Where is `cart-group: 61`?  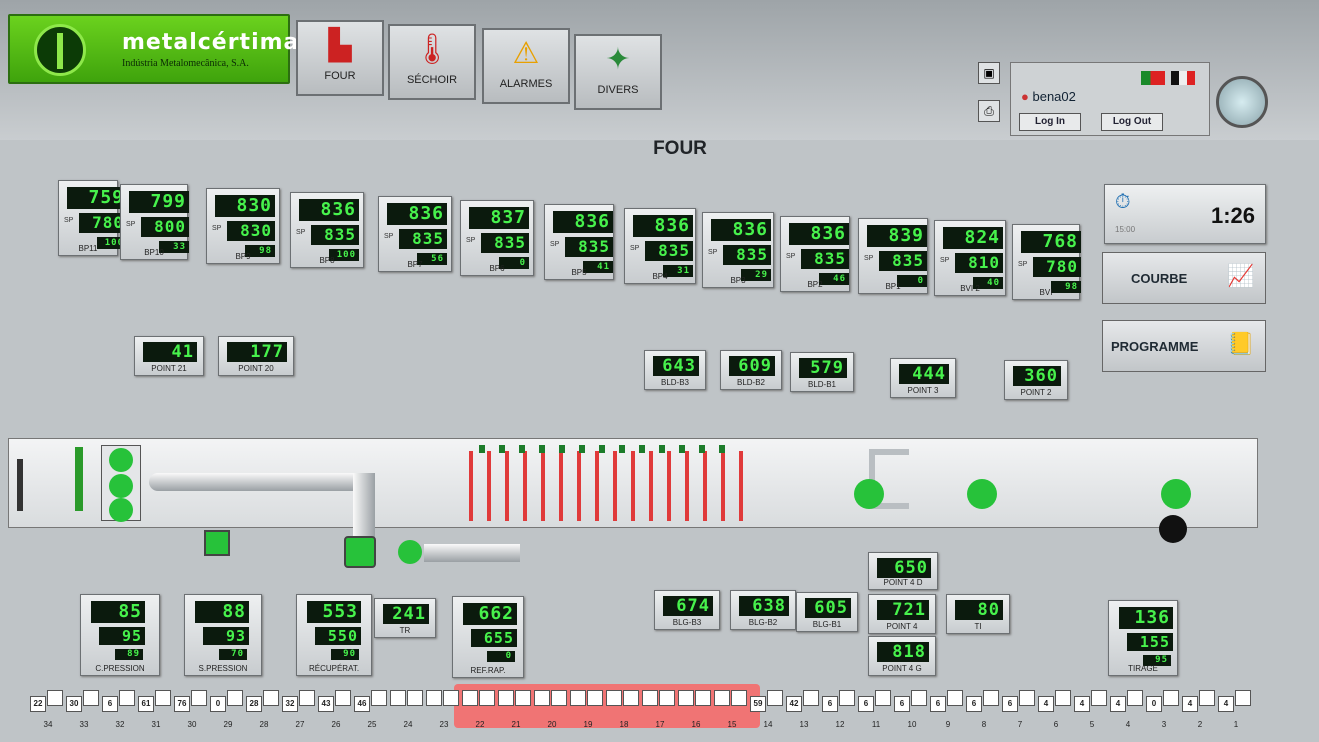 cart-group: 61 is located at coordinates (156, 701).